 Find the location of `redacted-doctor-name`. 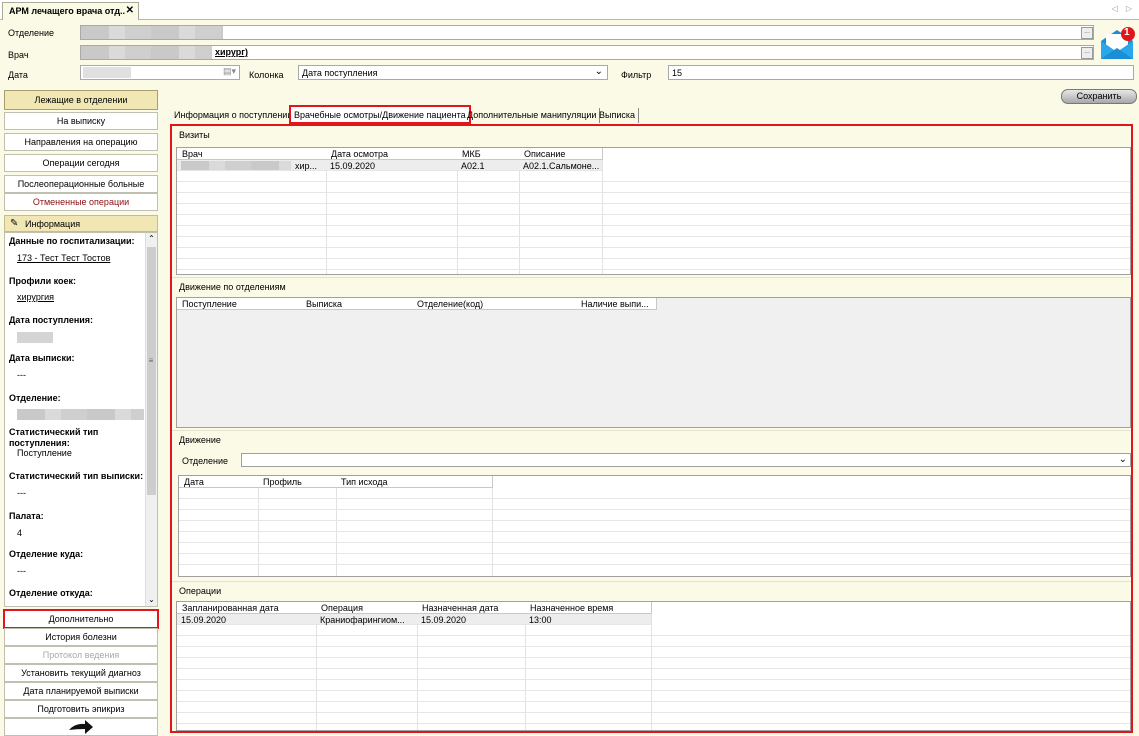

redacted-doctor-name is located at coordinates (146, 52).